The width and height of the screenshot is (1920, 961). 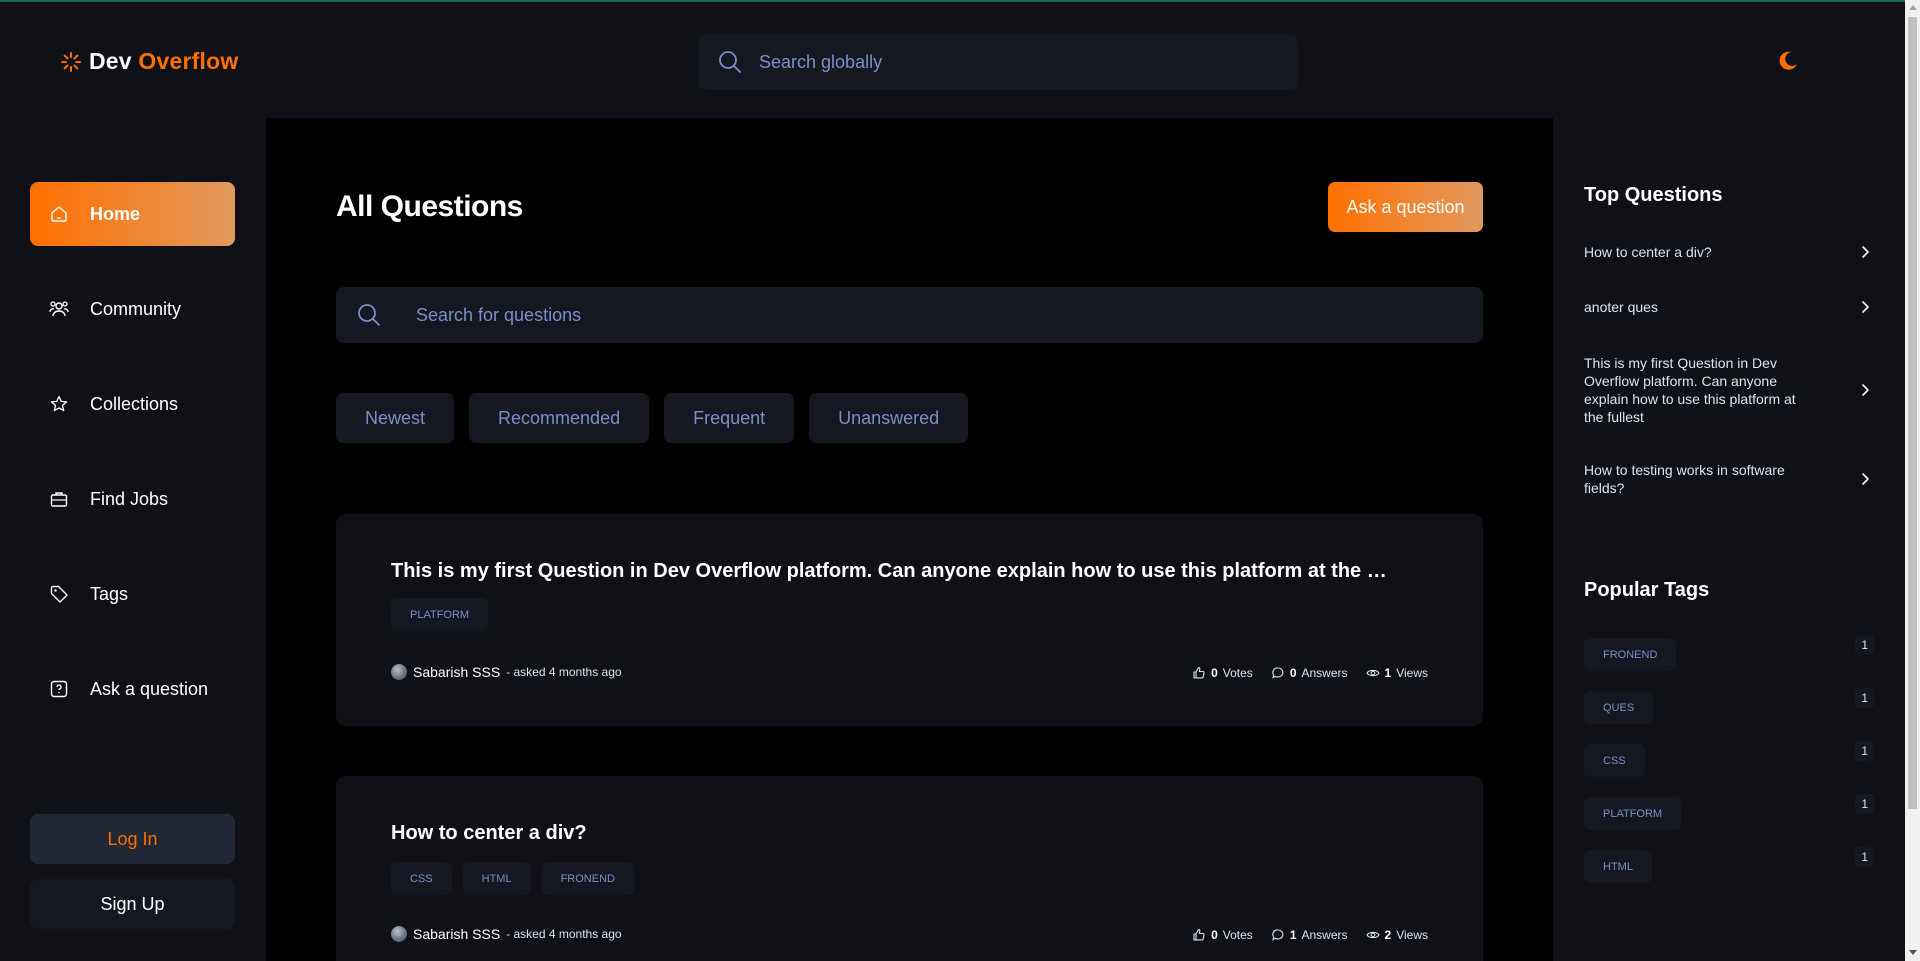 I want to click on sidebar-item-collections: Collections, so click(x=132, y=404).